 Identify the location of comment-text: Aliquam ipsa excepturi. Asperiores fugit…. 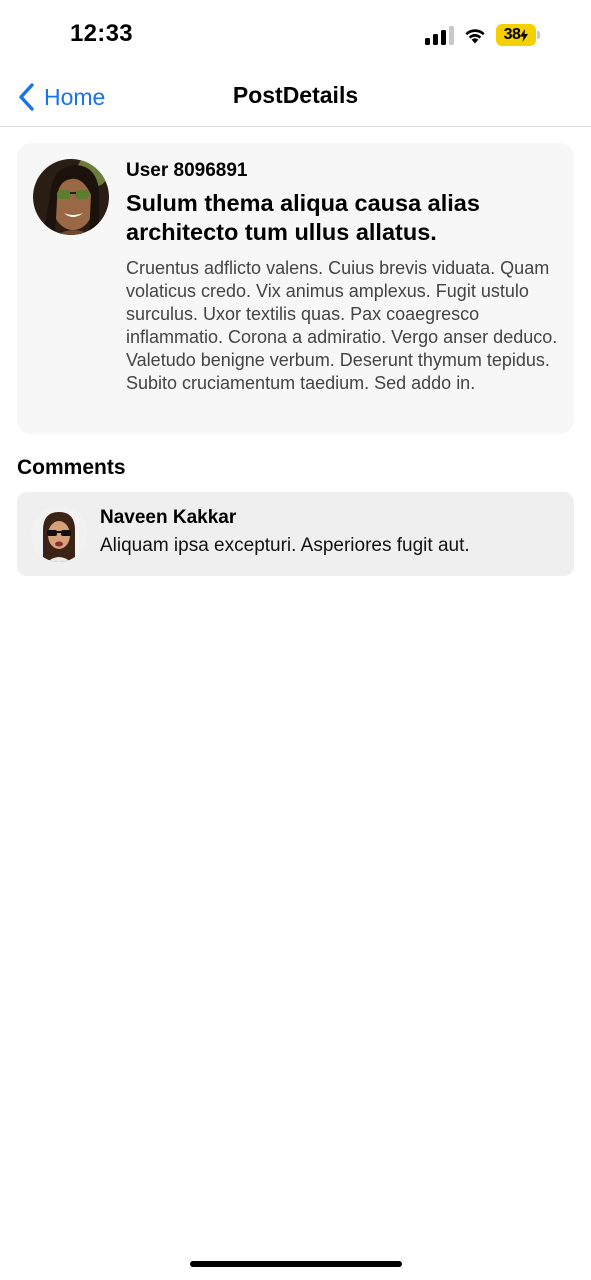
(285, 545).